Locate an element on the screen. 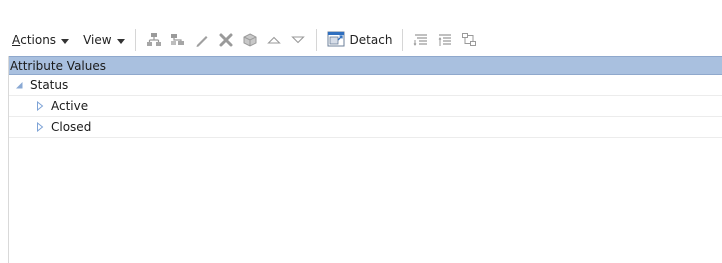 Image resolution: width=722 pixels, height=263 pixels. delete-icon is located at coordinates (226, 40).